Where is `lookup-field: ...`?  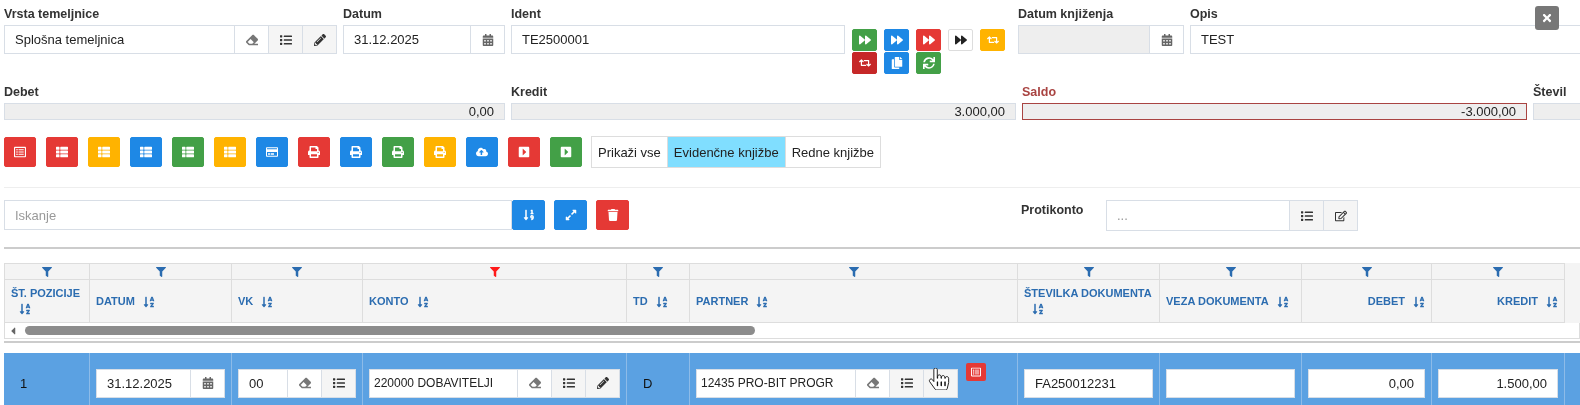 lookup-field: ... is located at coordinates (1198, 215).